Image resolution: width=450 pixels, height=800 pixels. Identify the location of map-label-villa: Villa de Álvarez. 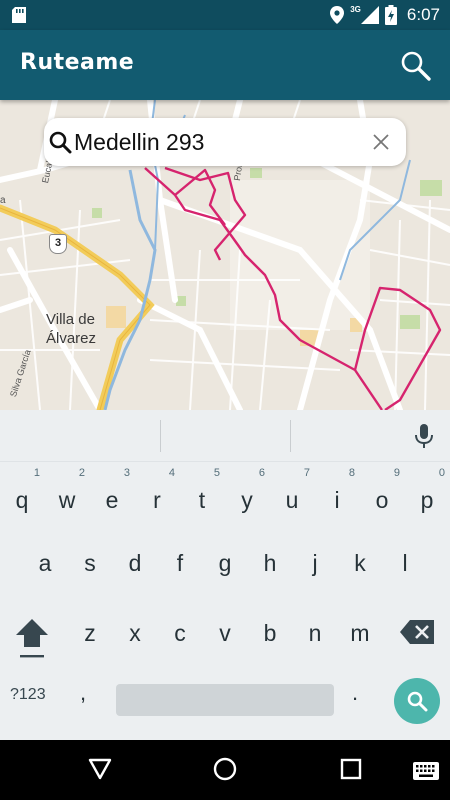
(71, 329).